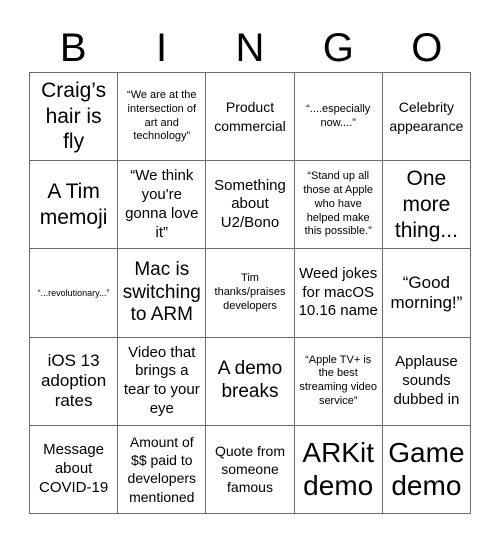 Image resolution: width=500 pixels, height=544 pixels. I want to click on bingo-cell: Message about COVID-19, so click(74, 469).